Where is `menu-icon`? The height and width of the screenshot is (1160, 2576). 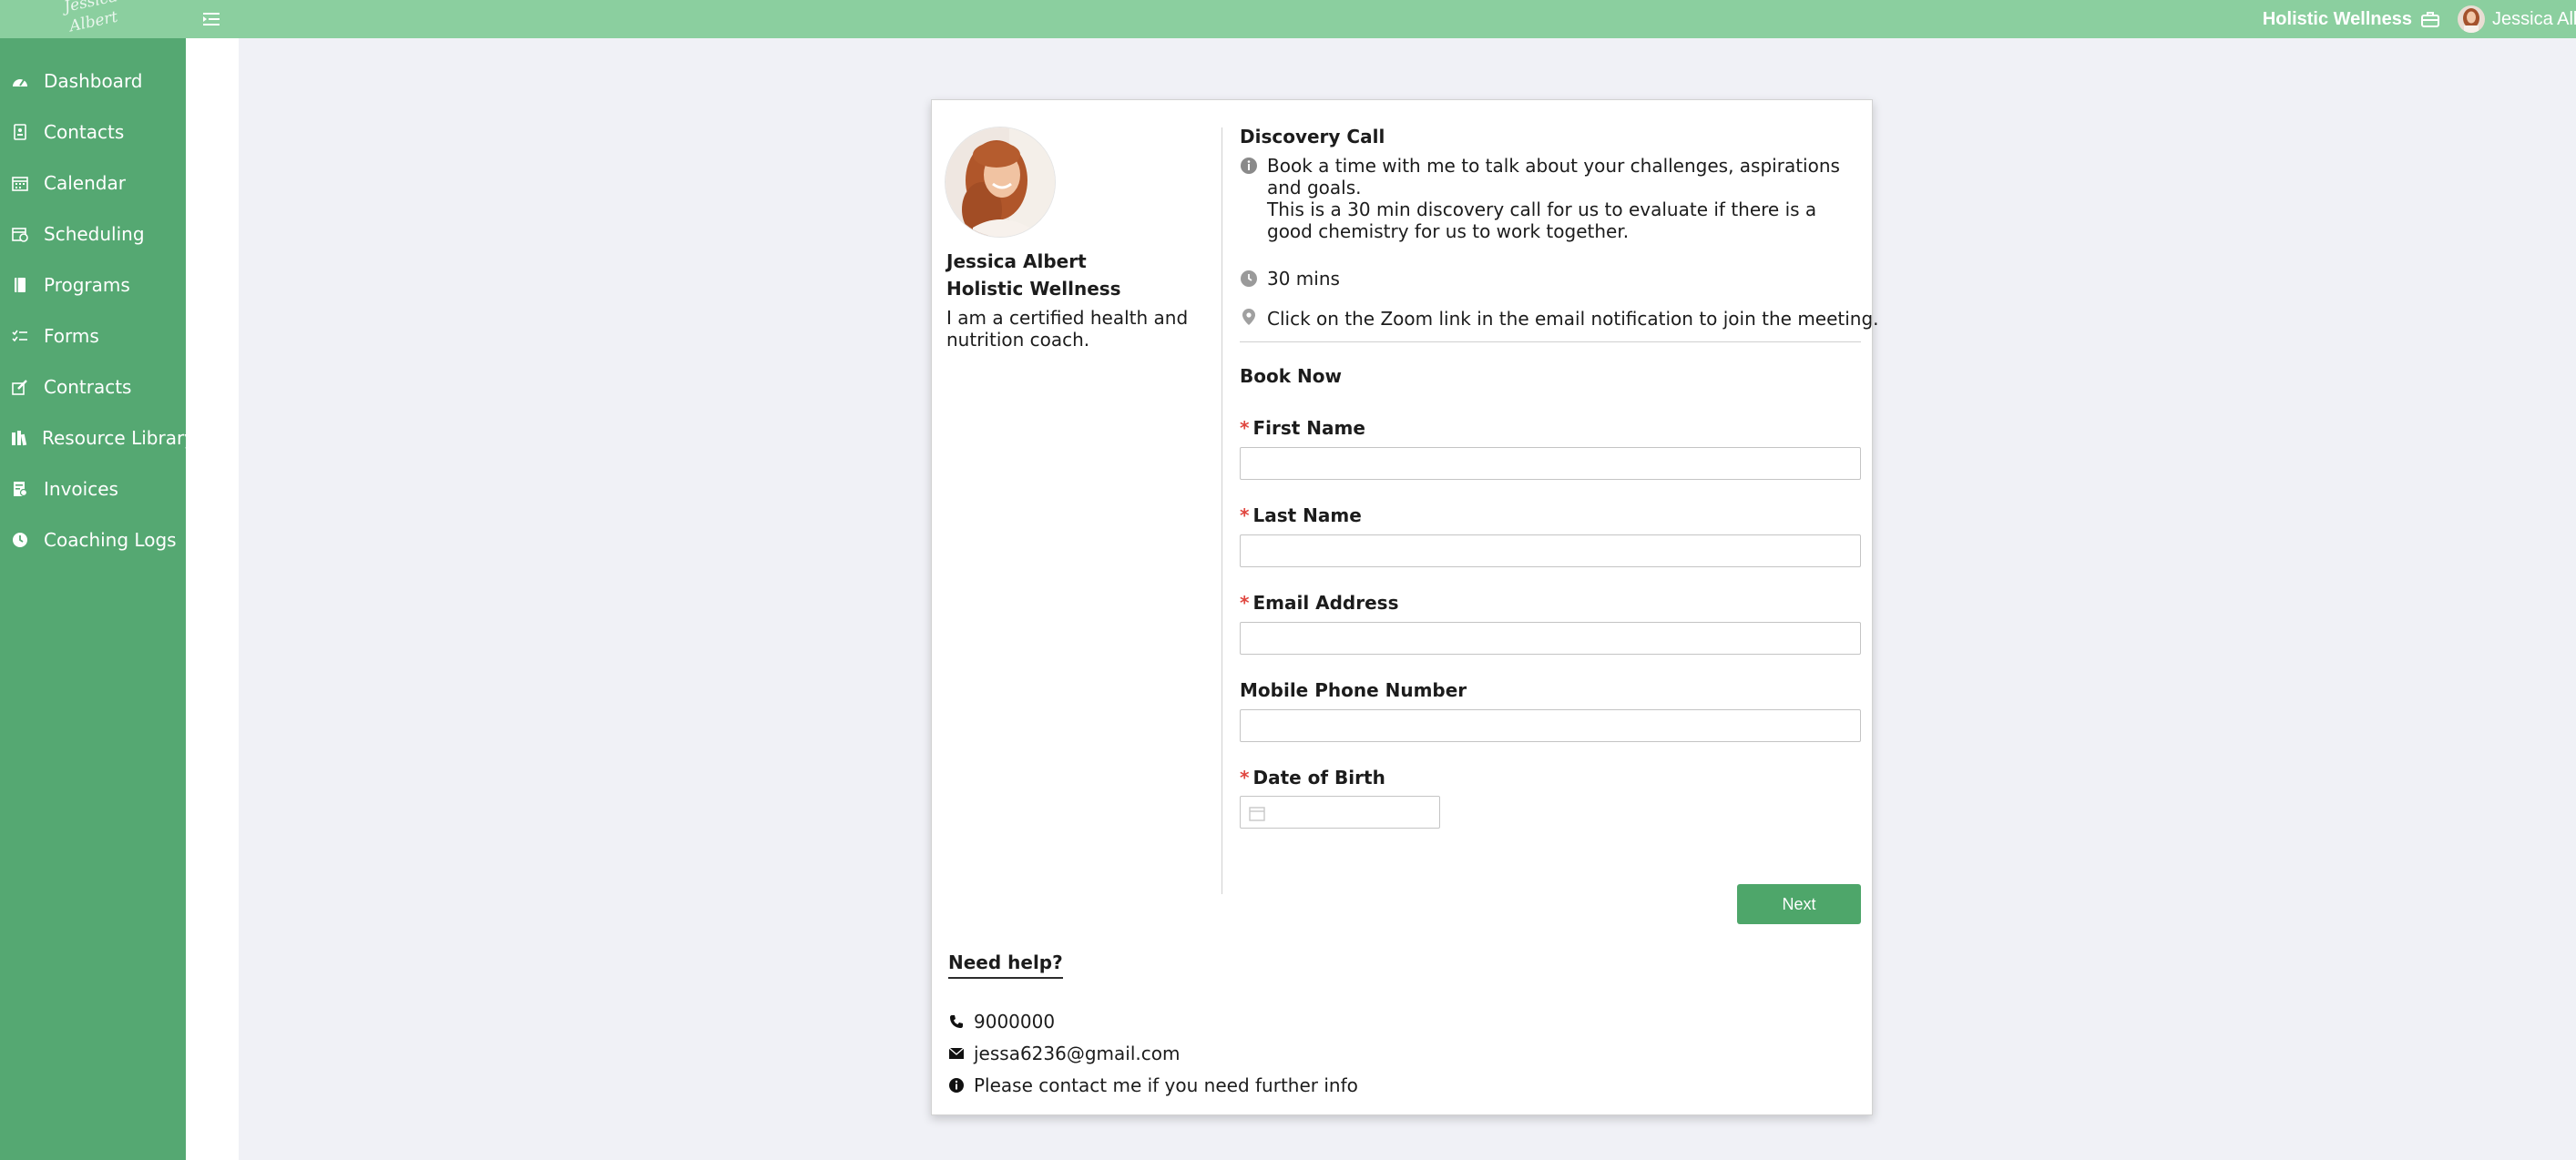
menu-icon is located at coordinates (211, 19).